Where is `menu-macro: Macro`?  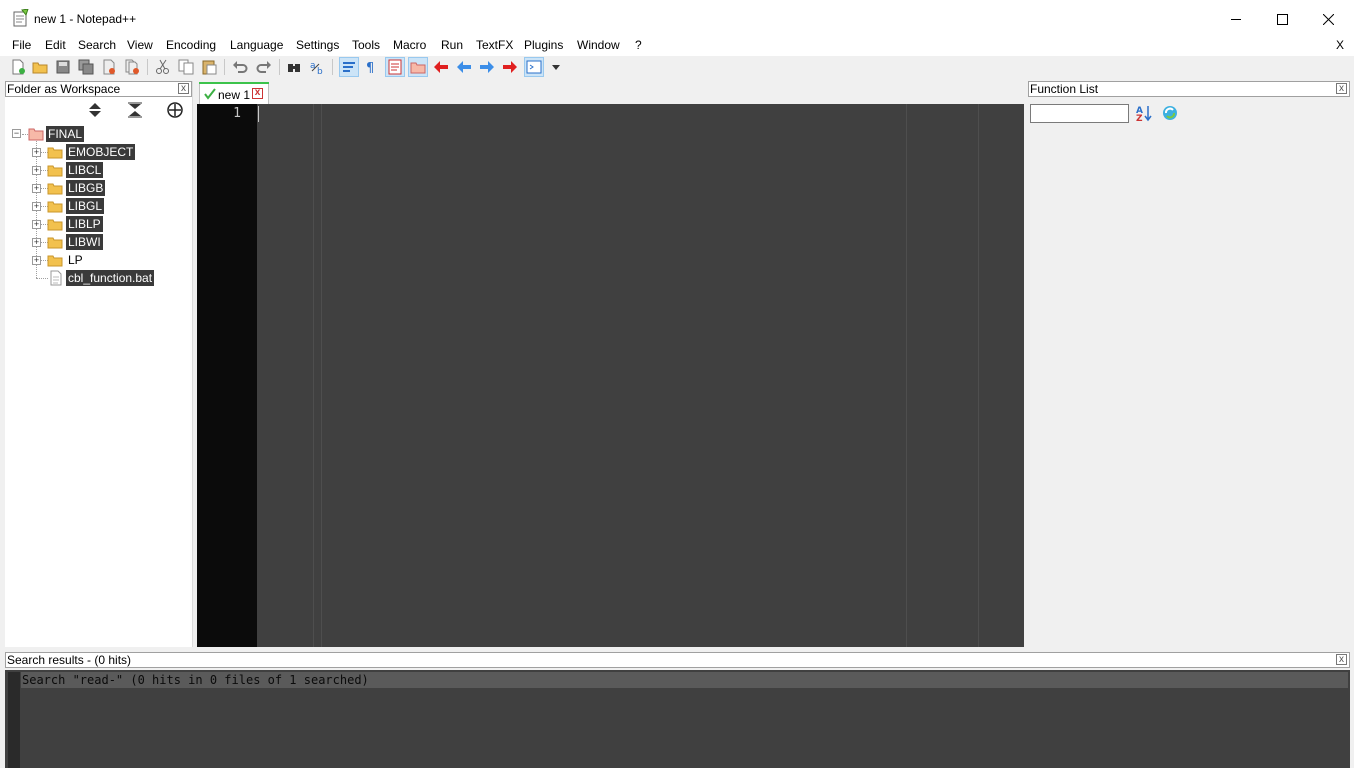
menu-macro: Macro is located at coordinates (409, 45).